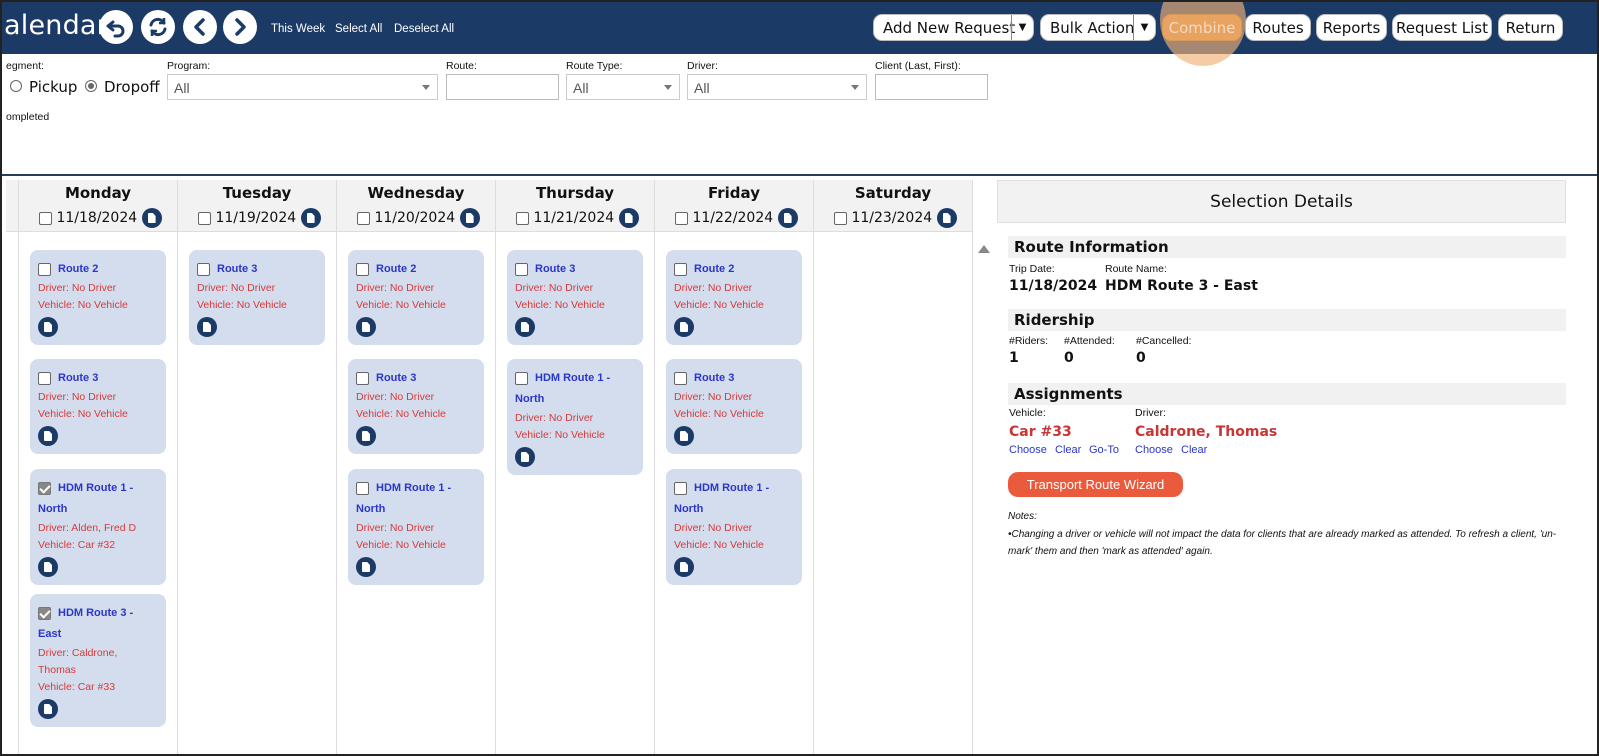 The image size is (1599, 756). Describe the element at coordinates (91, 86) in the screenshot. I see `dropoff-radio` at that location.